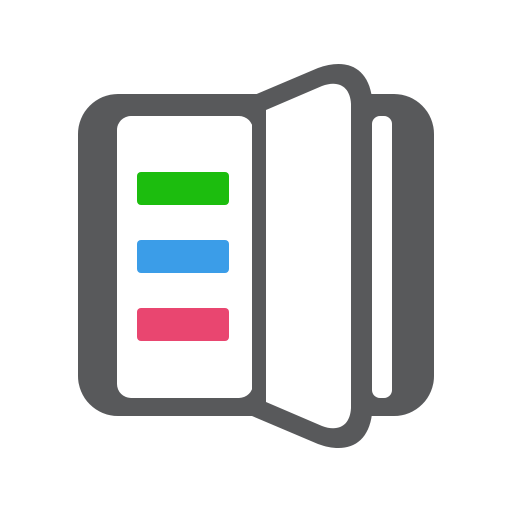 The height and width of the screenshot is (512, 512). I want to click on pink-bar, so click(183, 324).